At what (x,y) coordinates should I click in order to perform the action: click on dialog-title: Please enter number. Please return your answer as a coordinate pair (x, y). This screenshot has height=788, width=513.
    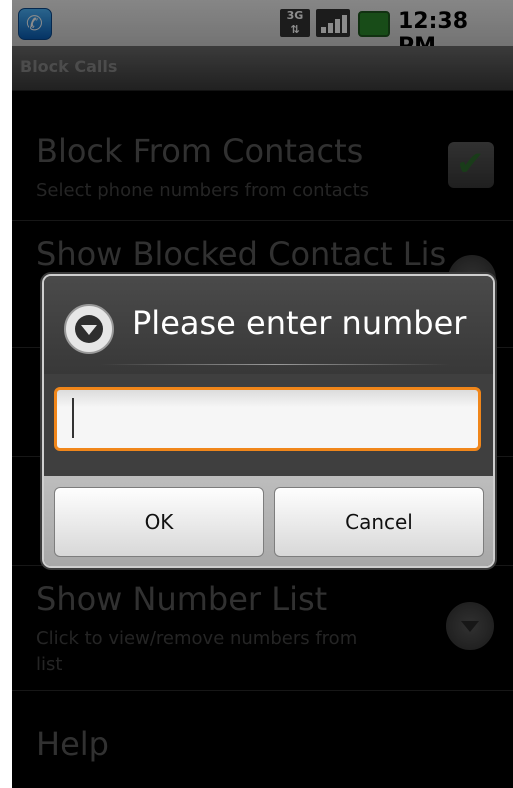
    Looking at the image, I should click on (299, 323).